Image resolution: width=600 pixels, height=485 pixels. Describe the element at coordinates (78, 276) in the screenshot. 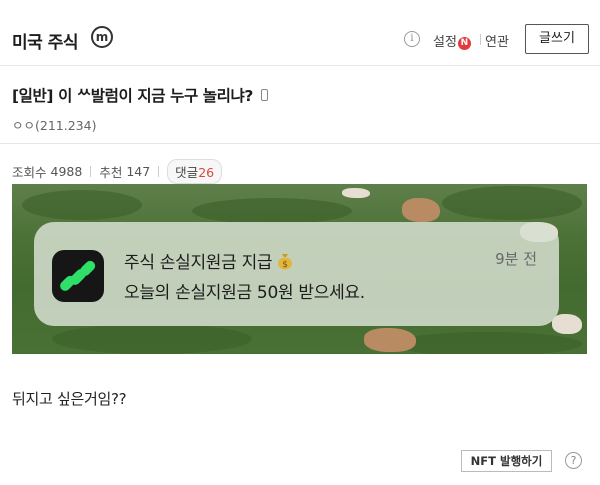

I see `stock-app-icon` at that location.